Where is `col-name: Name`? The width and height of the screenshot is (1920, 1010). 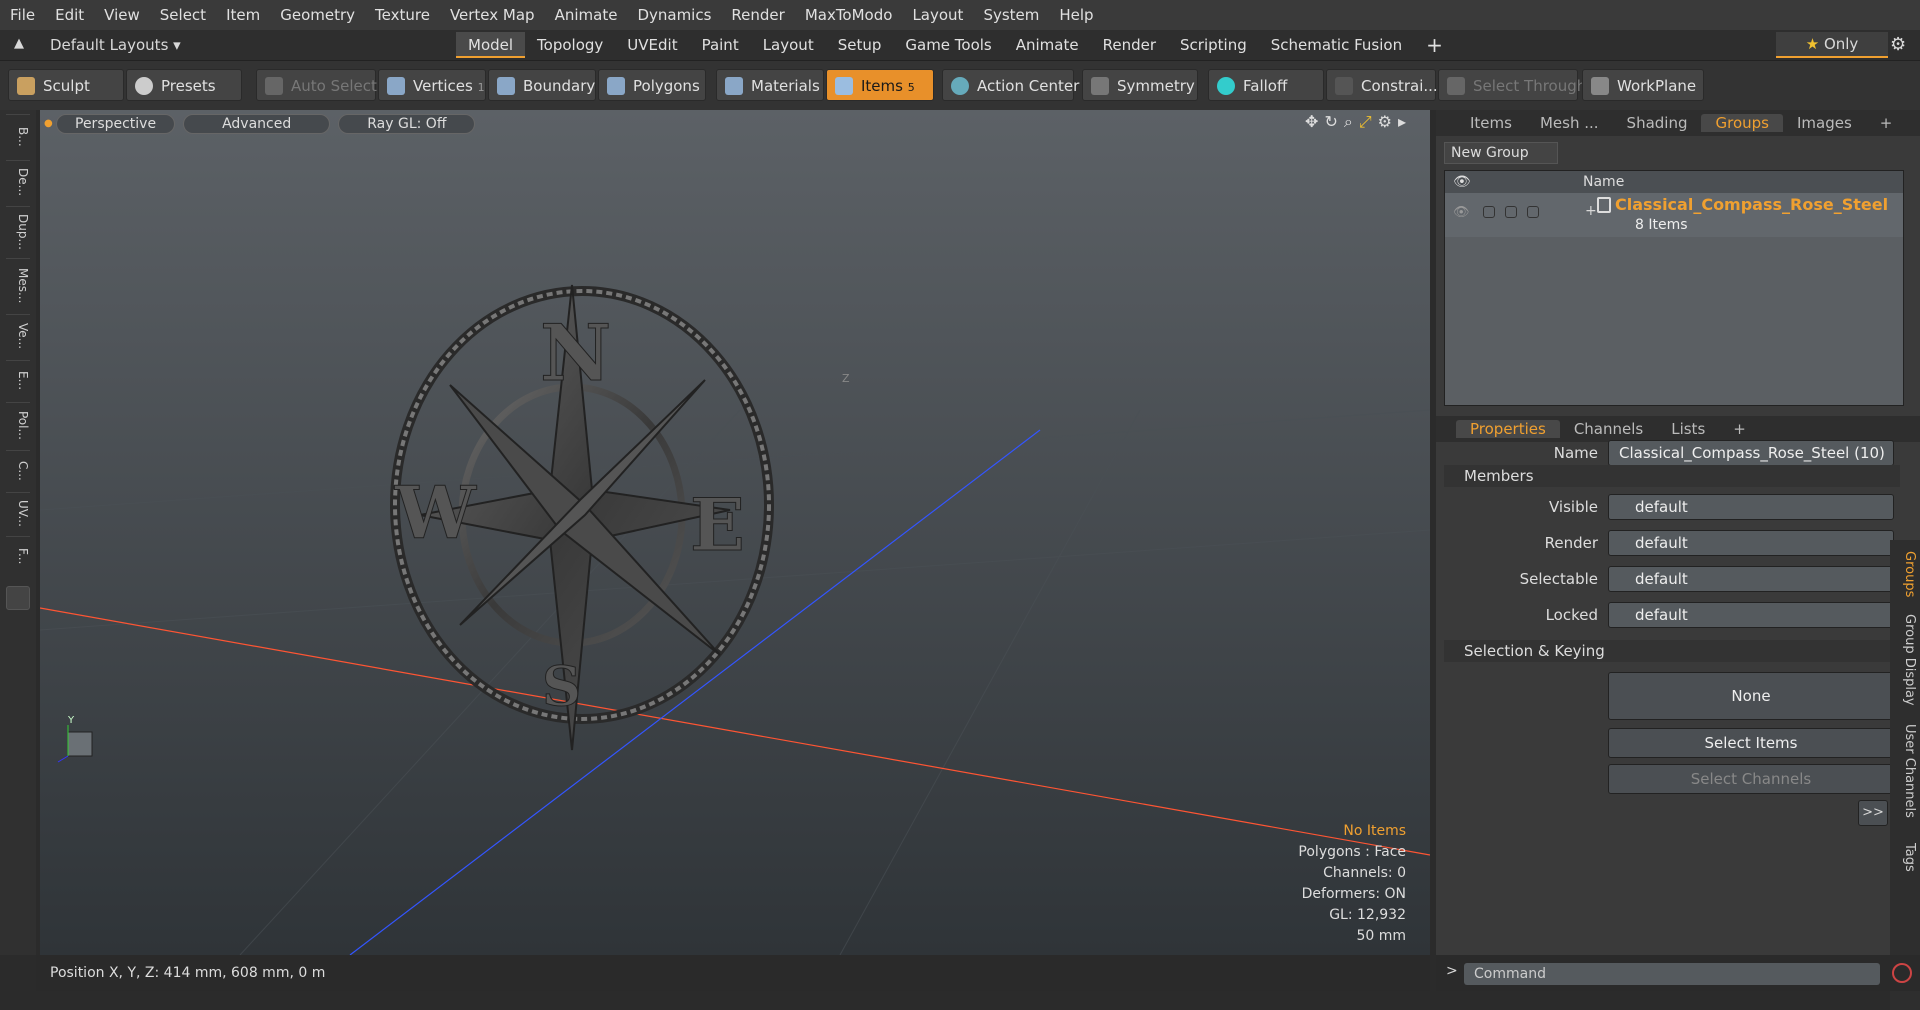
col-name: Name is located at coordinates (1603, 182).